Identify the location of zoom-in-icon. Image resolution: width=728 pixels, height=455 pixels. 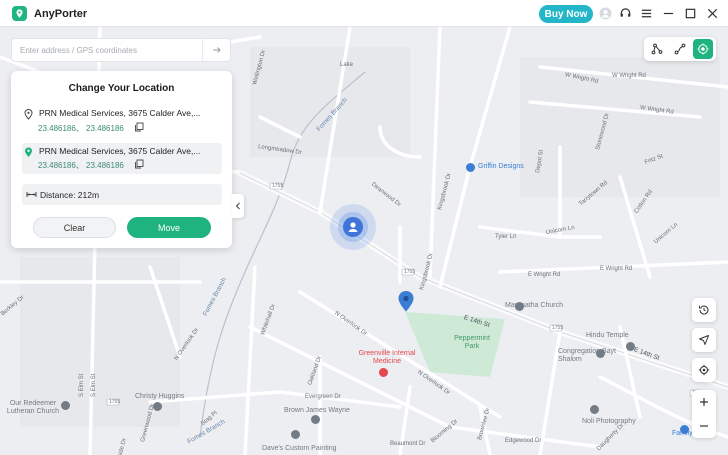
(704, 402).